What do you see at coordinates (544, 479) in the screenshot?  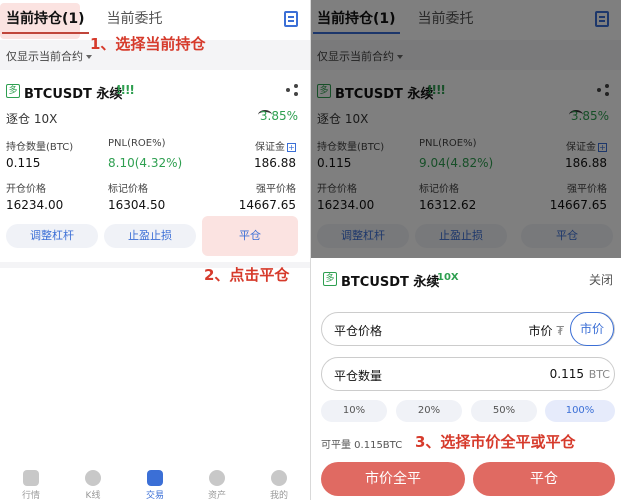 I see `confirm-close-button: 平仓` at bounding box center [544, 479].